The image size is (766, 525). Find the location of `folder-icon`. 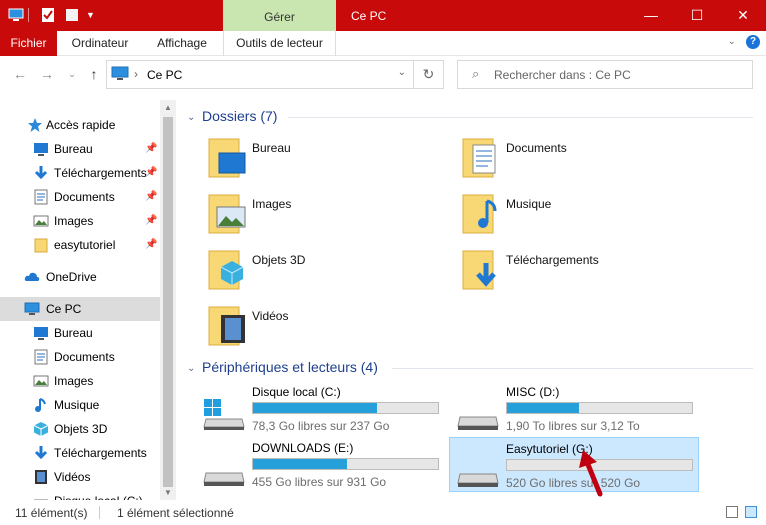

folder-icon is located at coordinates (41, 245).